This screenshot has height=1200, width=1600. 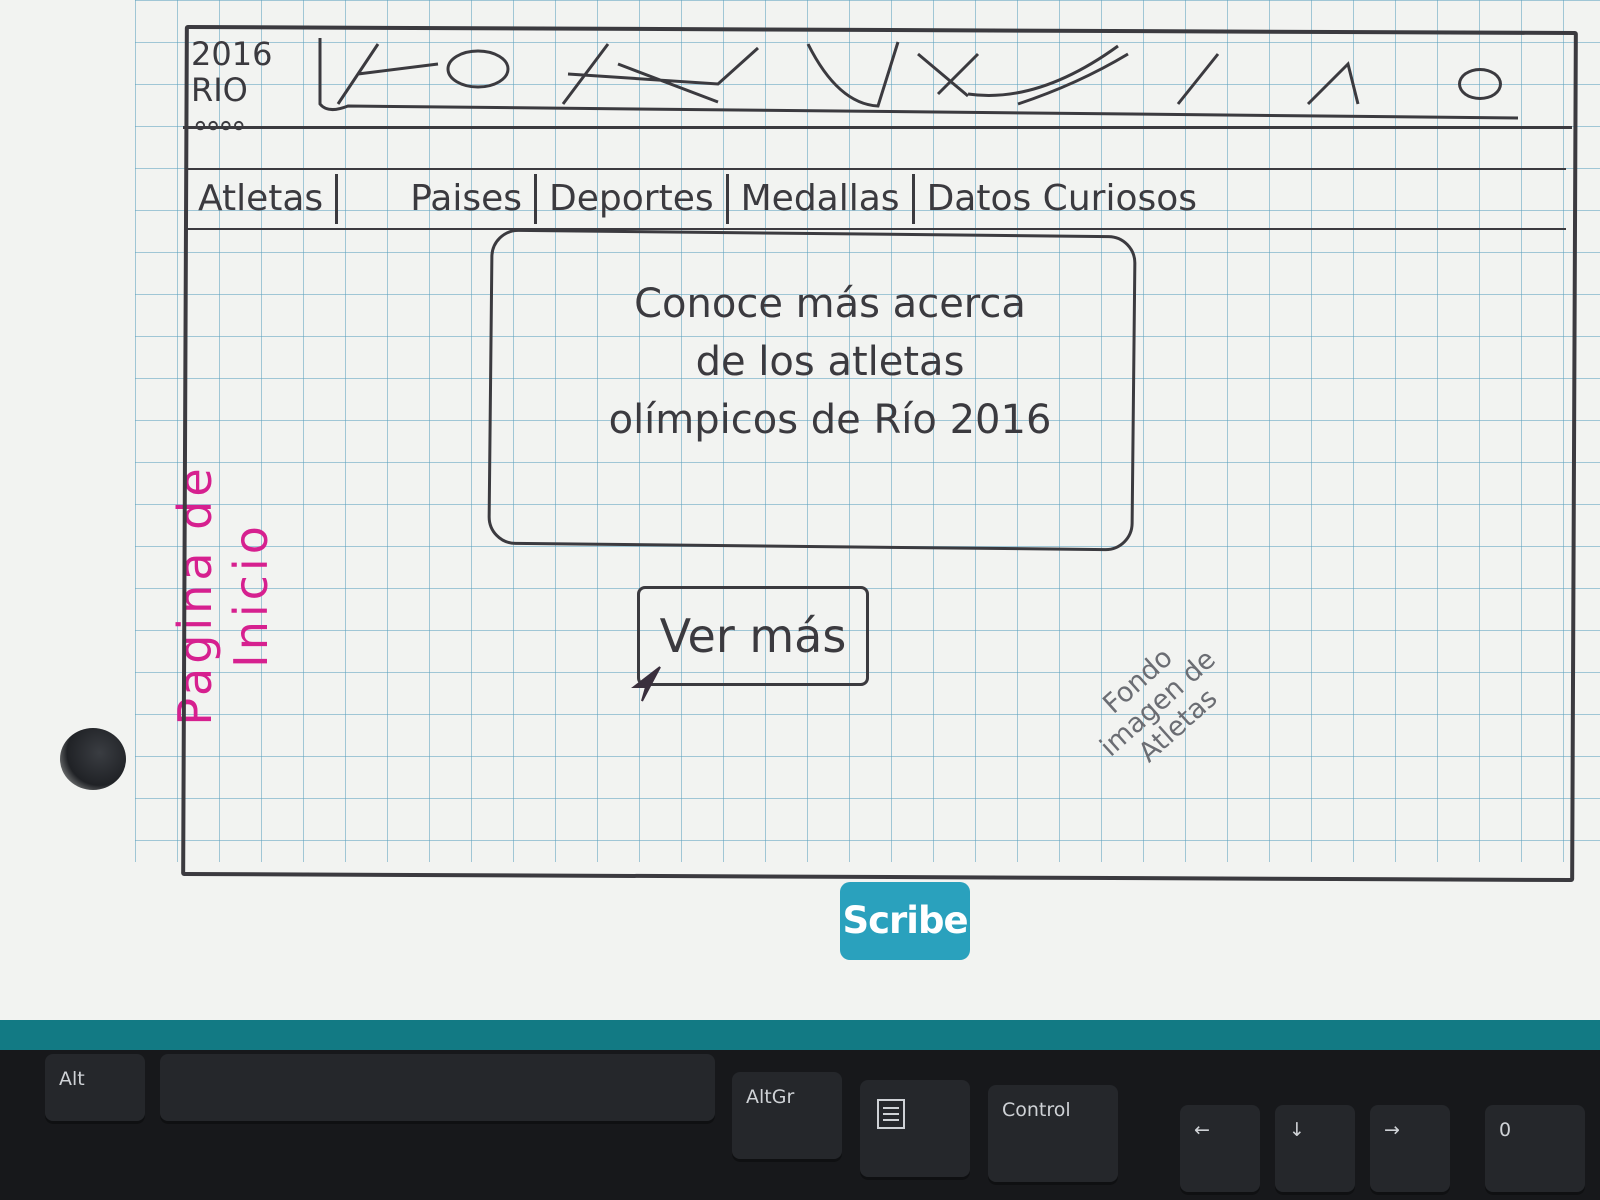 I want to click on site-header: 2016 RIO ∘∘∘∘, so click(x=877, y=85).